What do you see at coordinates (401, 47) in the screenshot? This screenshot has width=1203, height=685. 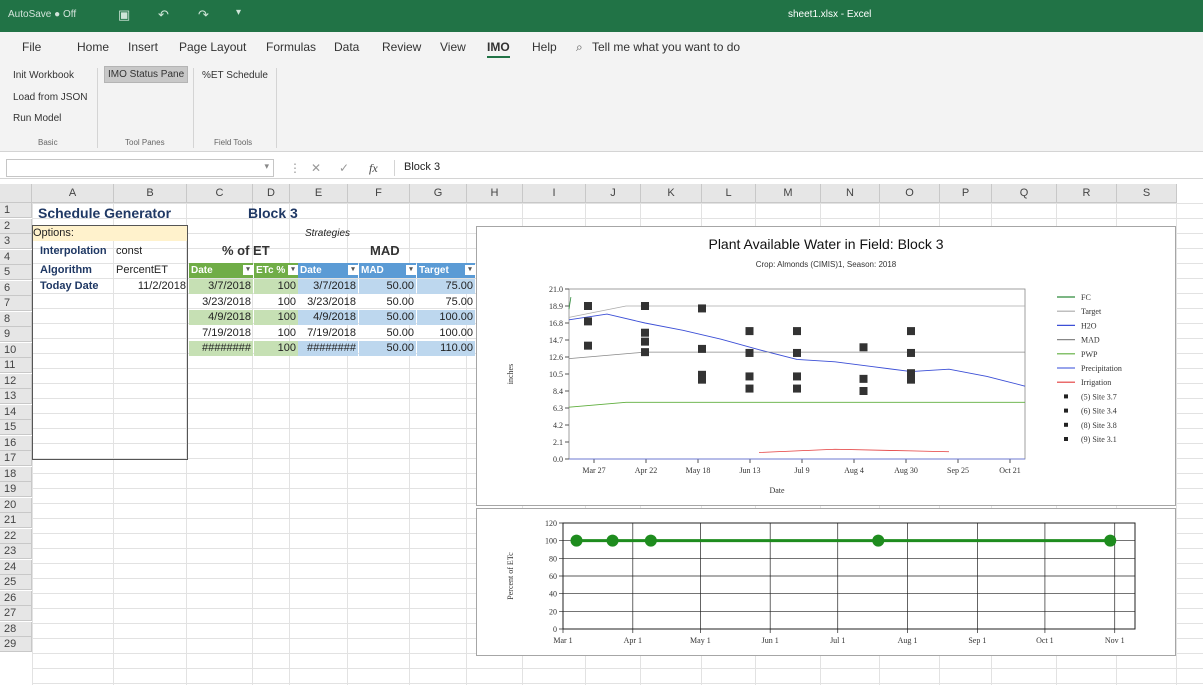 I see `tab-review: Review` at bounding box center [401, 47].